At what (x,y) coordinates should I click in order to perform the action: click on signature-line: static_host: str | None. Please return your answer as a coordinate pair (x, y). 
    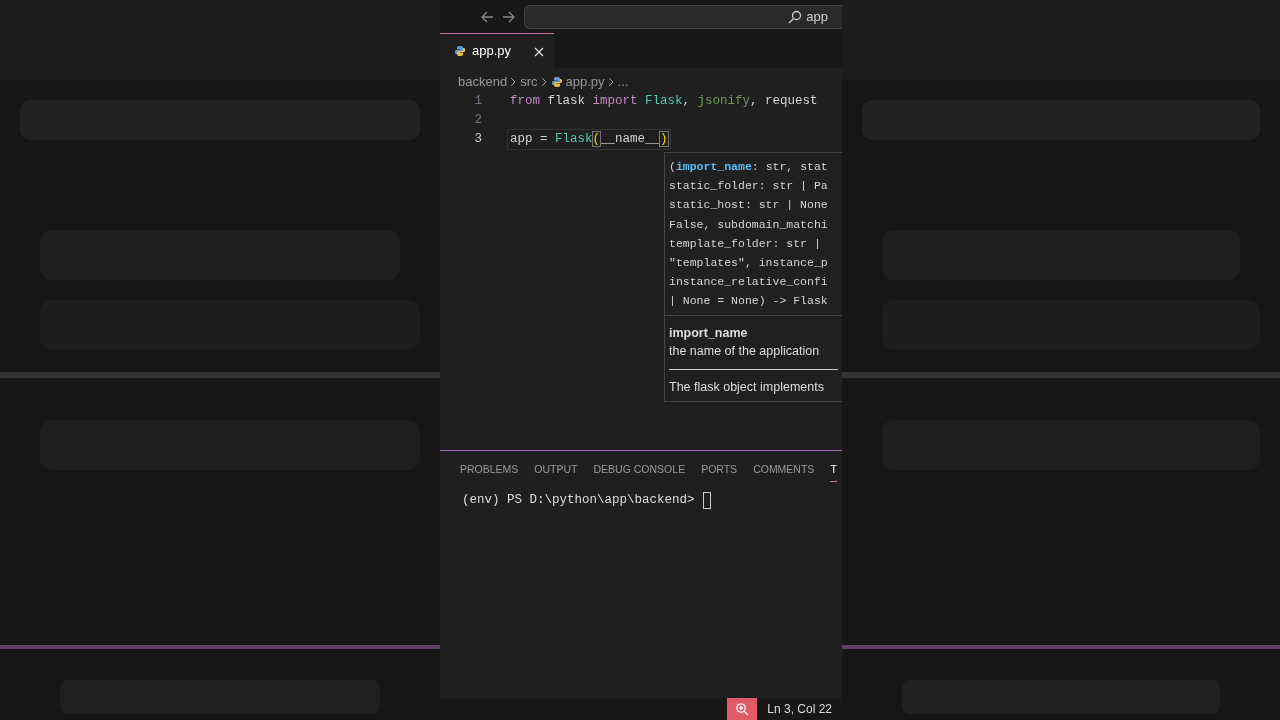
    Looking at the image, I should click on (749, 205).